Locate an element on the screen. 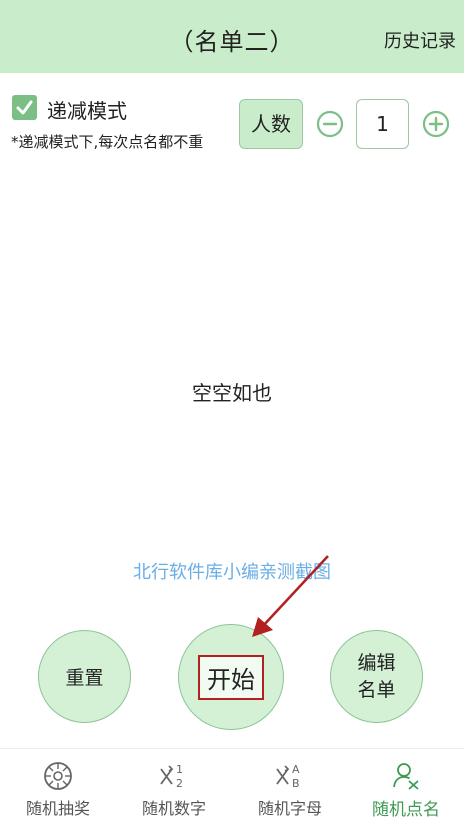 This screenshot has width=464, height=819. empty-state-text: 空空如也 is located at coordinates (232, 393).